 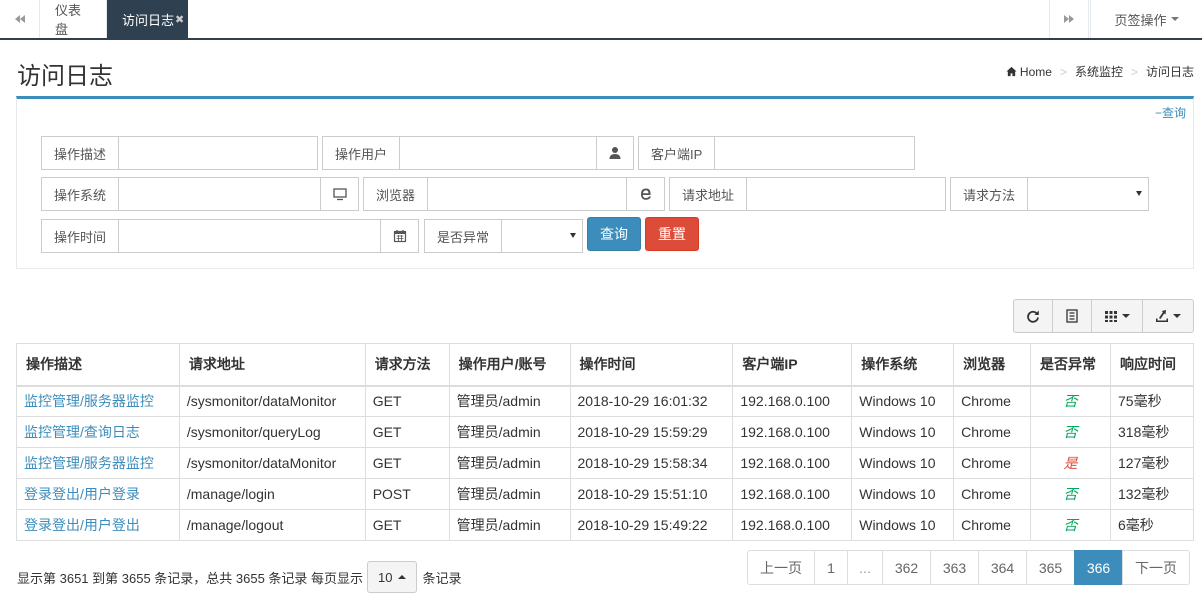 What do you see at coordinates (385, 577) in the screenshot?
I see `page-size-value: 10` at bounding box center [385, 577].